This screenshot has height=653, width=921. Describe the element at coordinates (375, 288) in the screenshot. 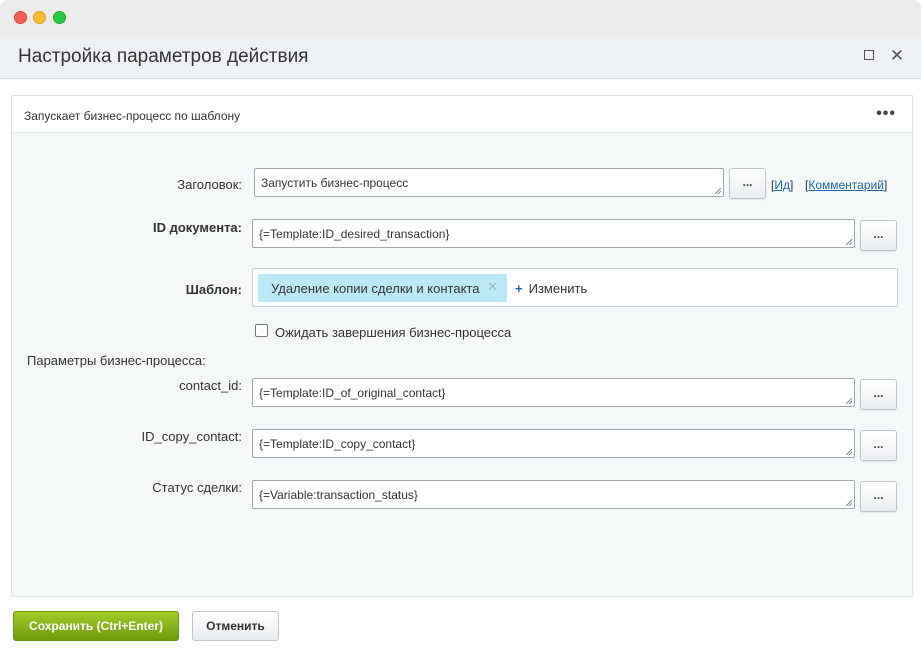

I see `template-chip-label: Удаление копии сделки и контакта` at that location.